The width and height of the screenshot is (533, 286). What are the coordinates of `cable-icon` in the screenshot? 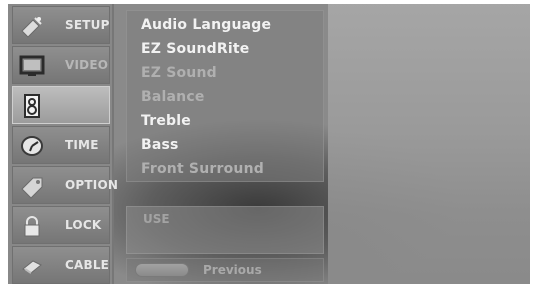 It's located at (32, 266).